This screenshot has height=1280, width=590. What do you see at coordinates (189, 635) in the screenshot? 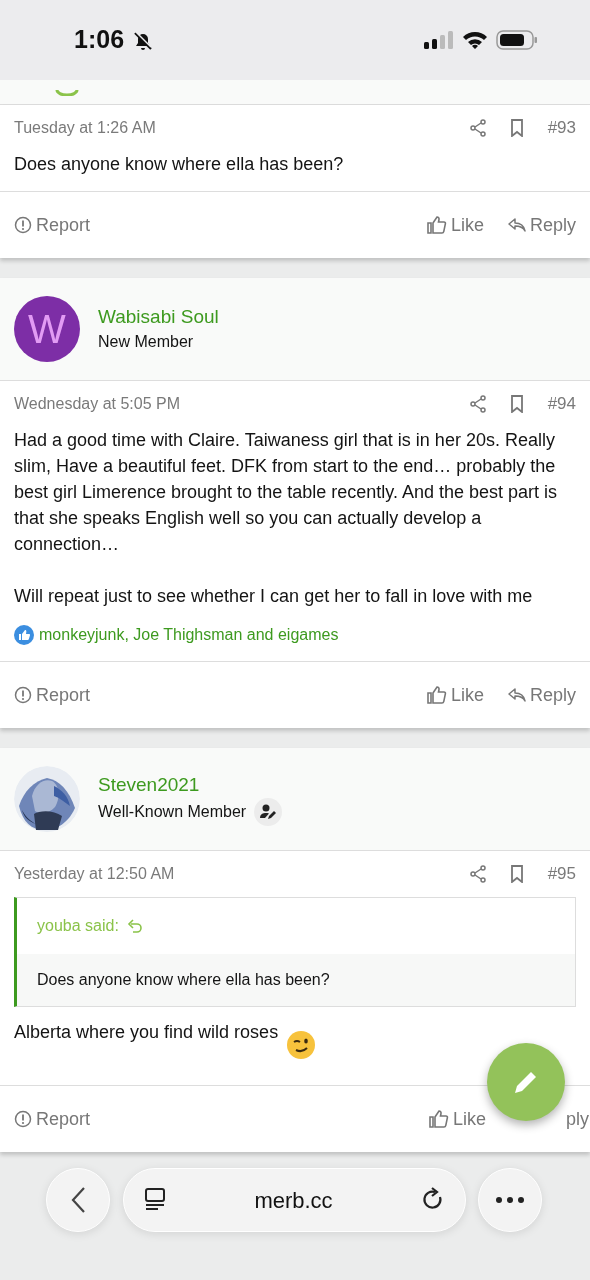
I see `reactions-link: monkeyjunk, Joe Thighsman and eigames` at bounding box center [189, 635].